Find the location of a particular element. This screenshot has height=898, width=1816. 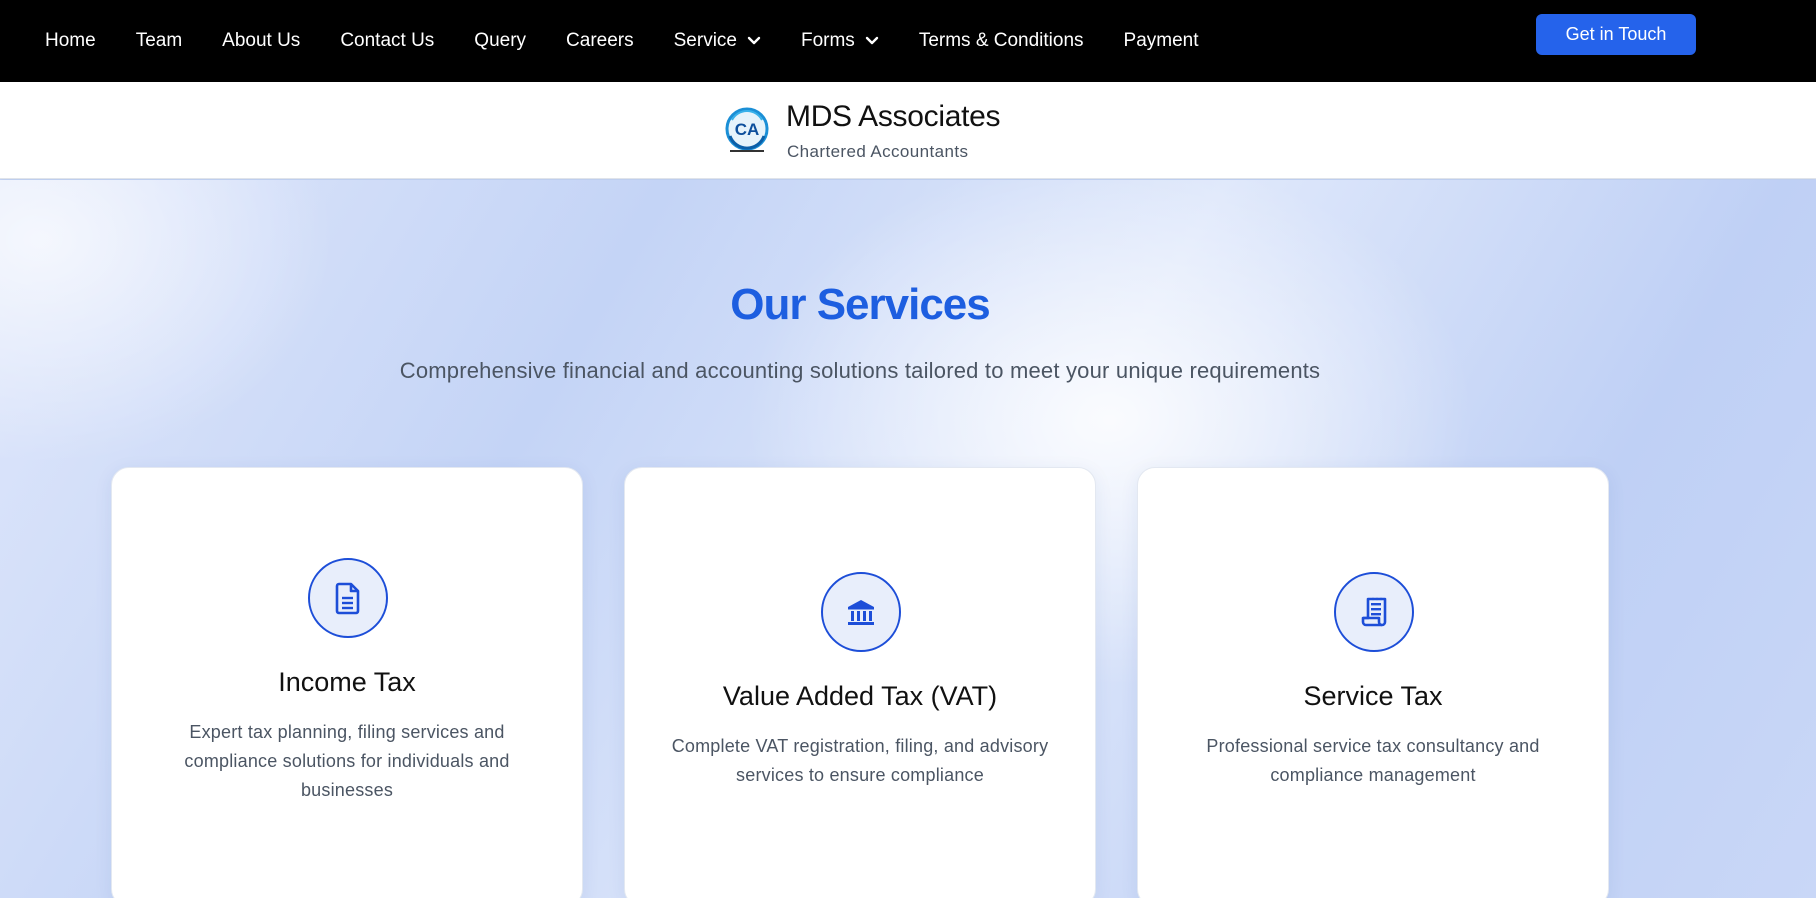

nav-about-us: About Us is located at coordinates (261, 41).